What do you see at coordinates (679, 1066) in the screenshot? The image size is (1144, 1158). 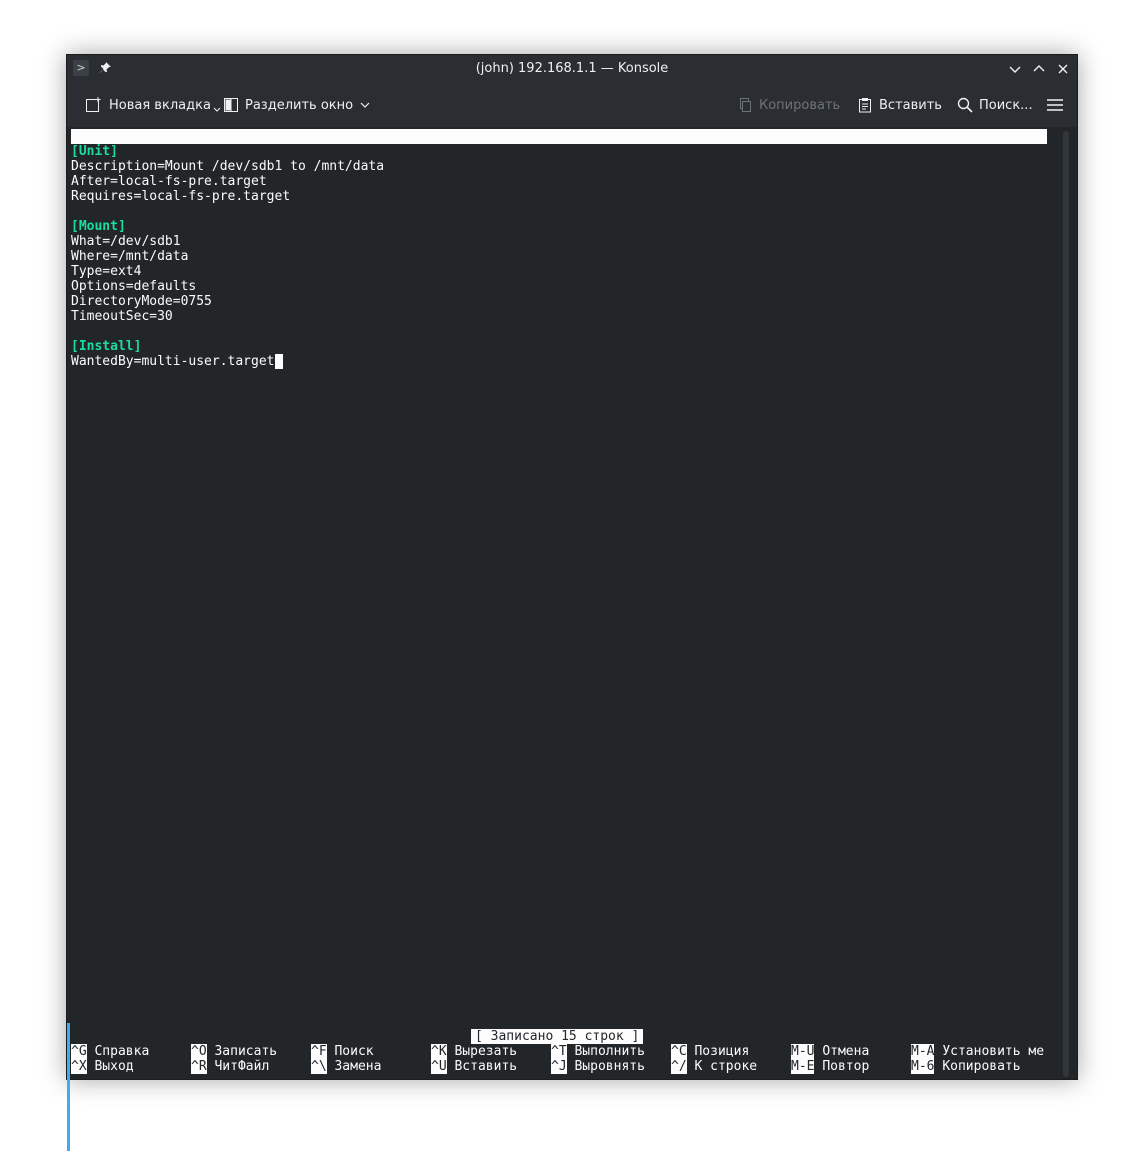 I see `shortcut-key: ^/` at bounding box center [679, 1066].